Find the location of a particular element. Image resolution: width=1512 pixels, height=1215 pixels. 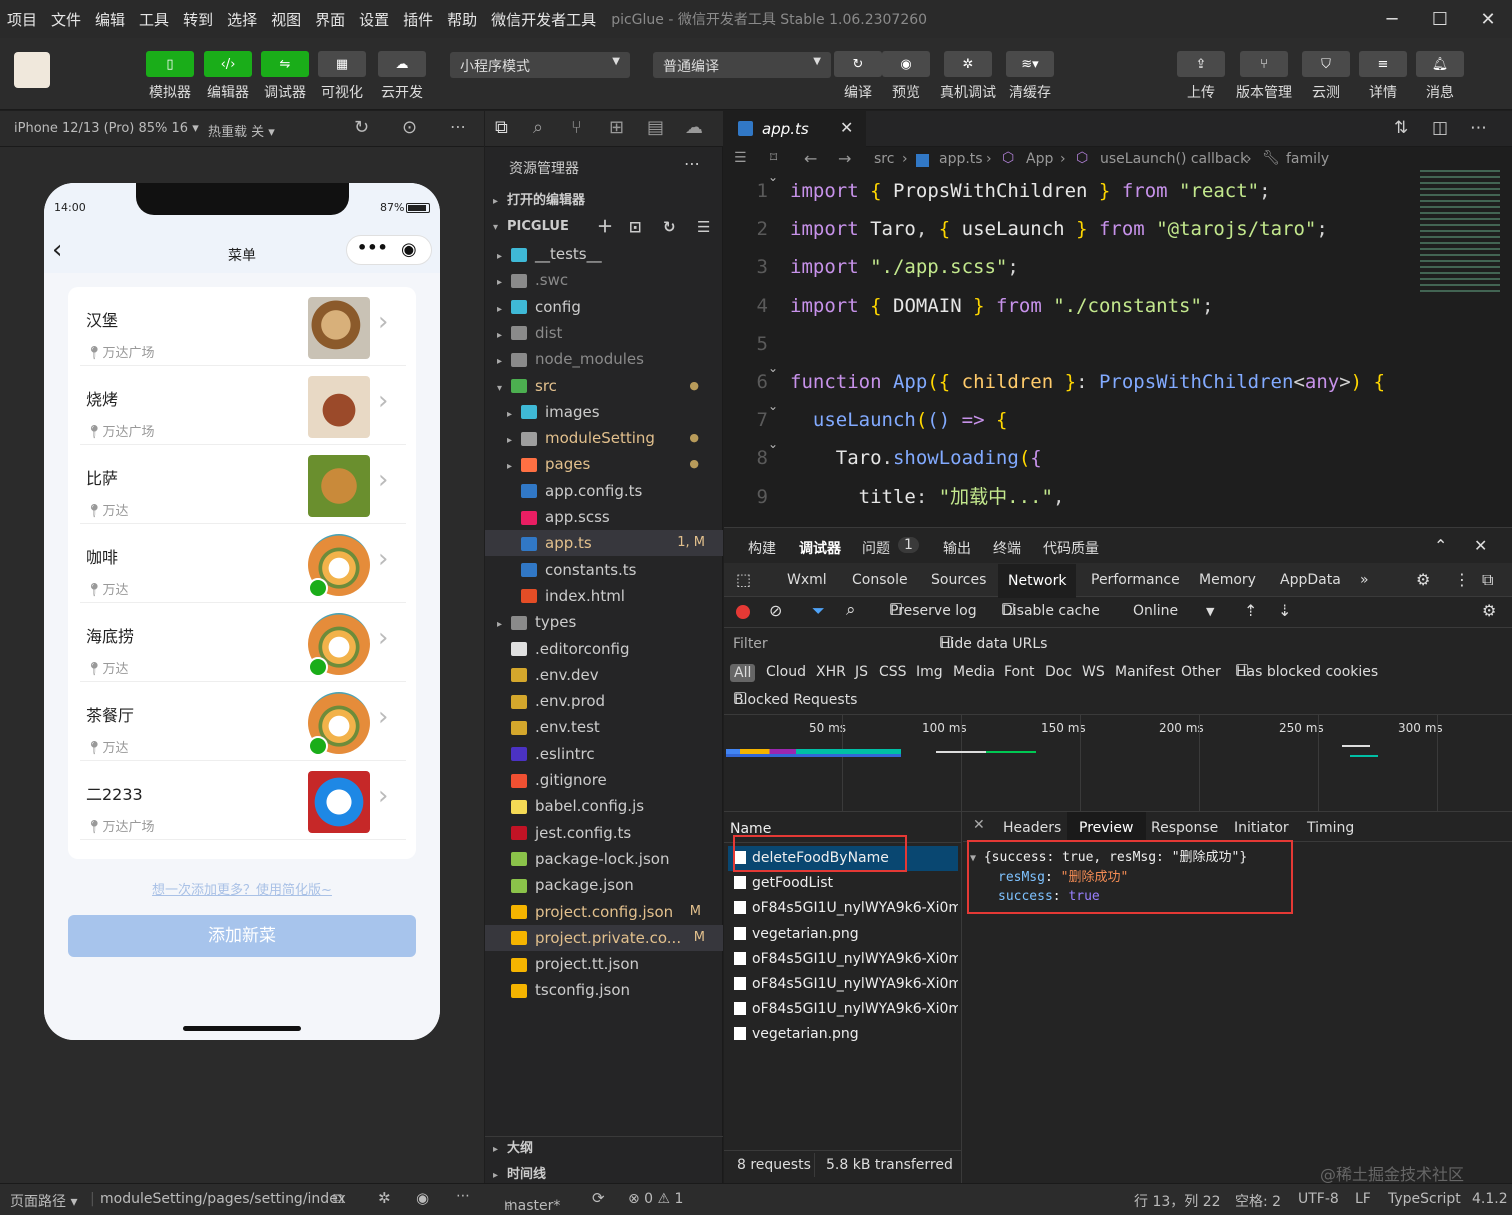

tree-item: package.json is located at coordinates (608, 885).